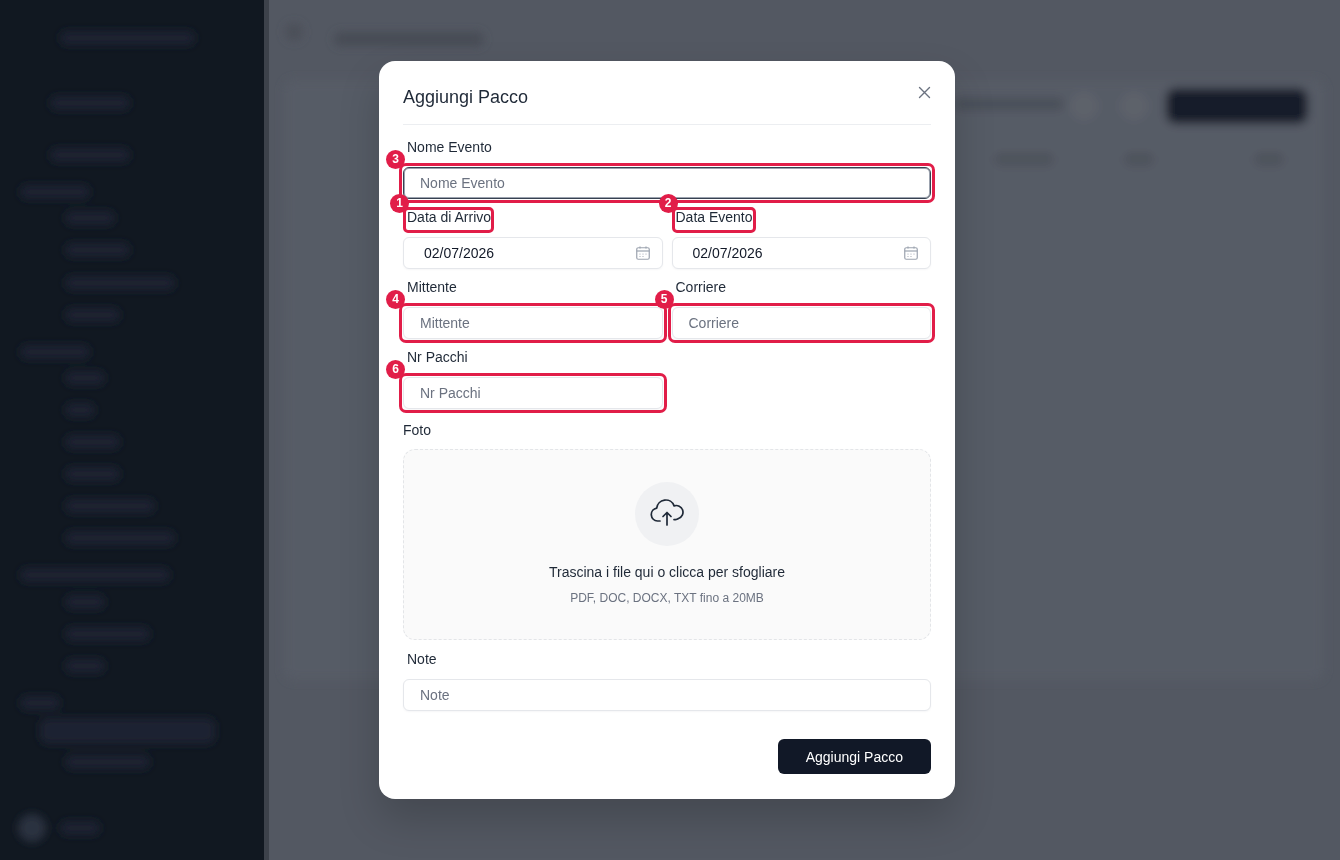 The width and height of the screenshot is (1340, 860). What do you see at coordinates (664, 299) in the screenshot?
I see `number-badge: 5` at bounding box center [664, 299].